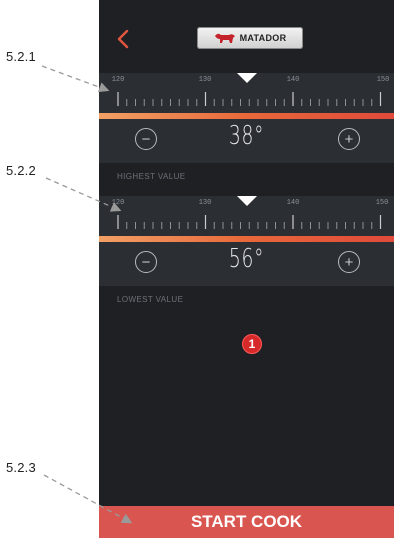 This screenshot has width=398, height=538. Describe the element at coordinates (246, 93) in the screenshot. I see `highest-temperature-ruler: 120 130 140 150` at that location.